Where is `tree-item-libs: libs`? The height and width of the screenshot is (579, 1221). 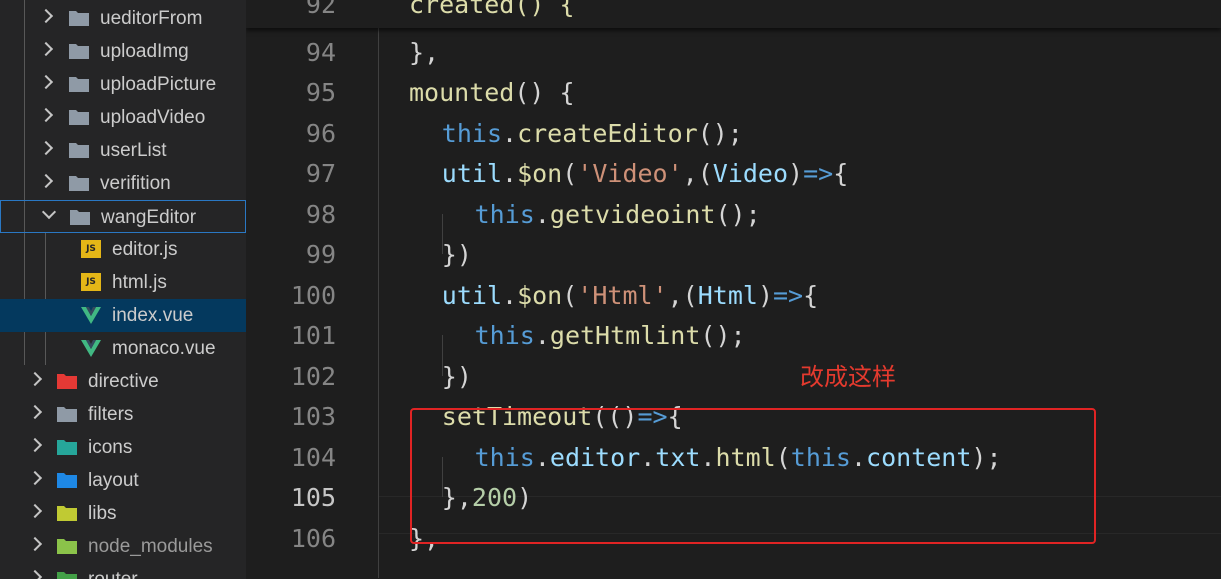
tree-item-libs: libs is located at coordinates (123, 513).